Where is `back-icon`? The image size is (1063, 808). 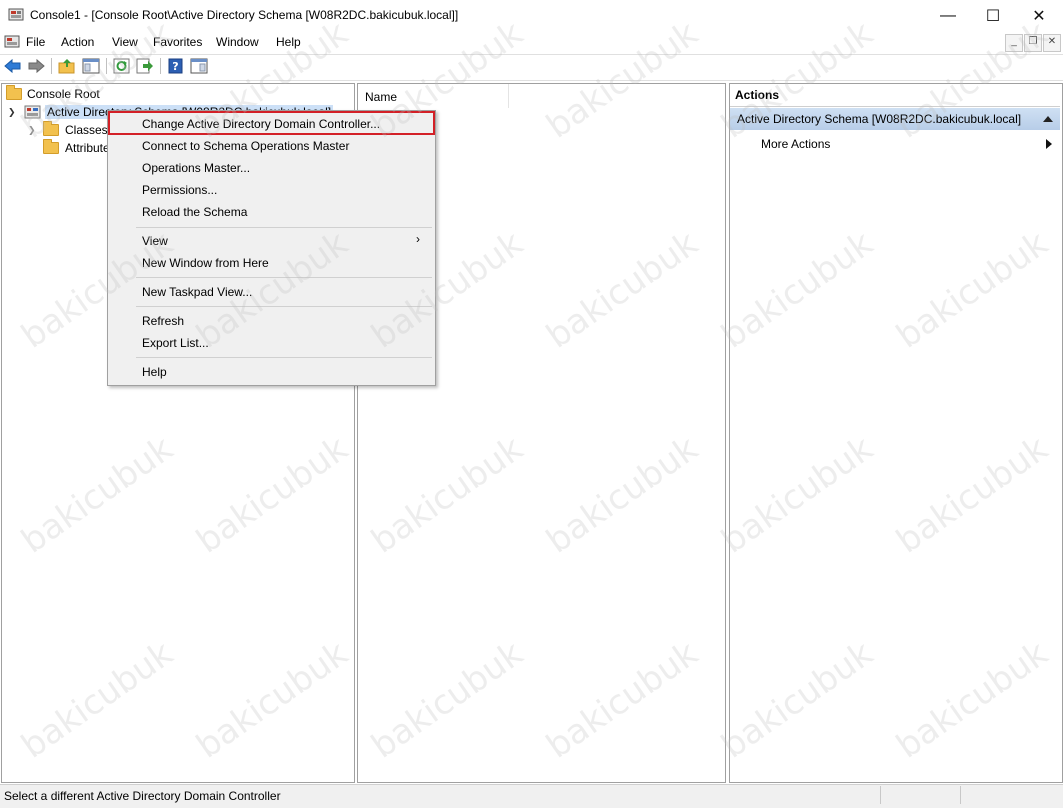 back-icon is located at coordinates (13, 66).